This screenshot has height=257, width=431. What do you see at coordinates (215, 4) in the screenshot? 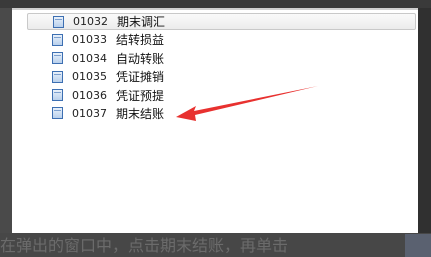
I see `window-top-edge` at bounding box center [215, 4].